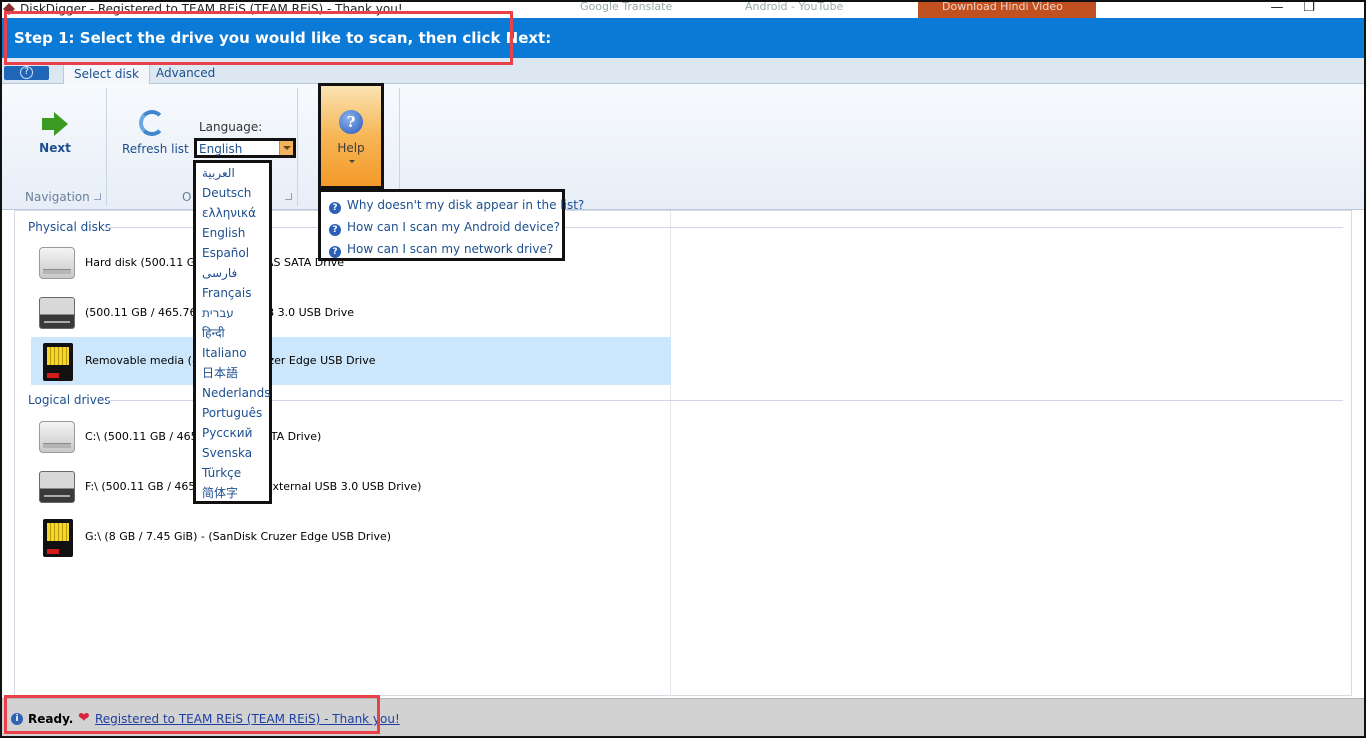 Image resolution: width=1366 pixels, height=738 pixels. What do you see at coordinates (794, 6) in the screenshot?
I see `background-tab: Android - YouTube` at bounding box center [794, 6].